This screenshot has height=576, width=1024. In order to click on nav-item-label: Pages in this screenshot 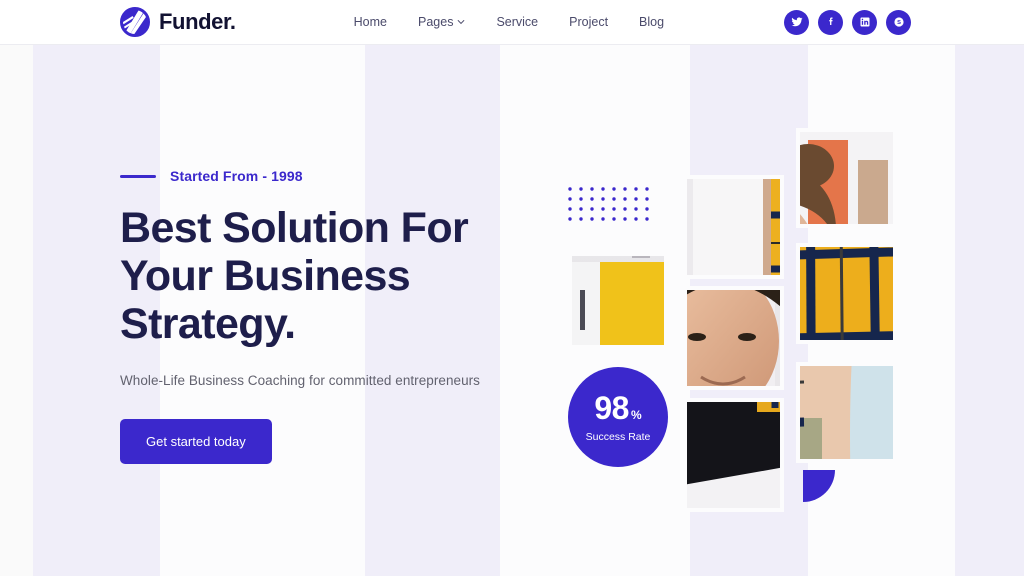, I will do `click(436, 22)`.